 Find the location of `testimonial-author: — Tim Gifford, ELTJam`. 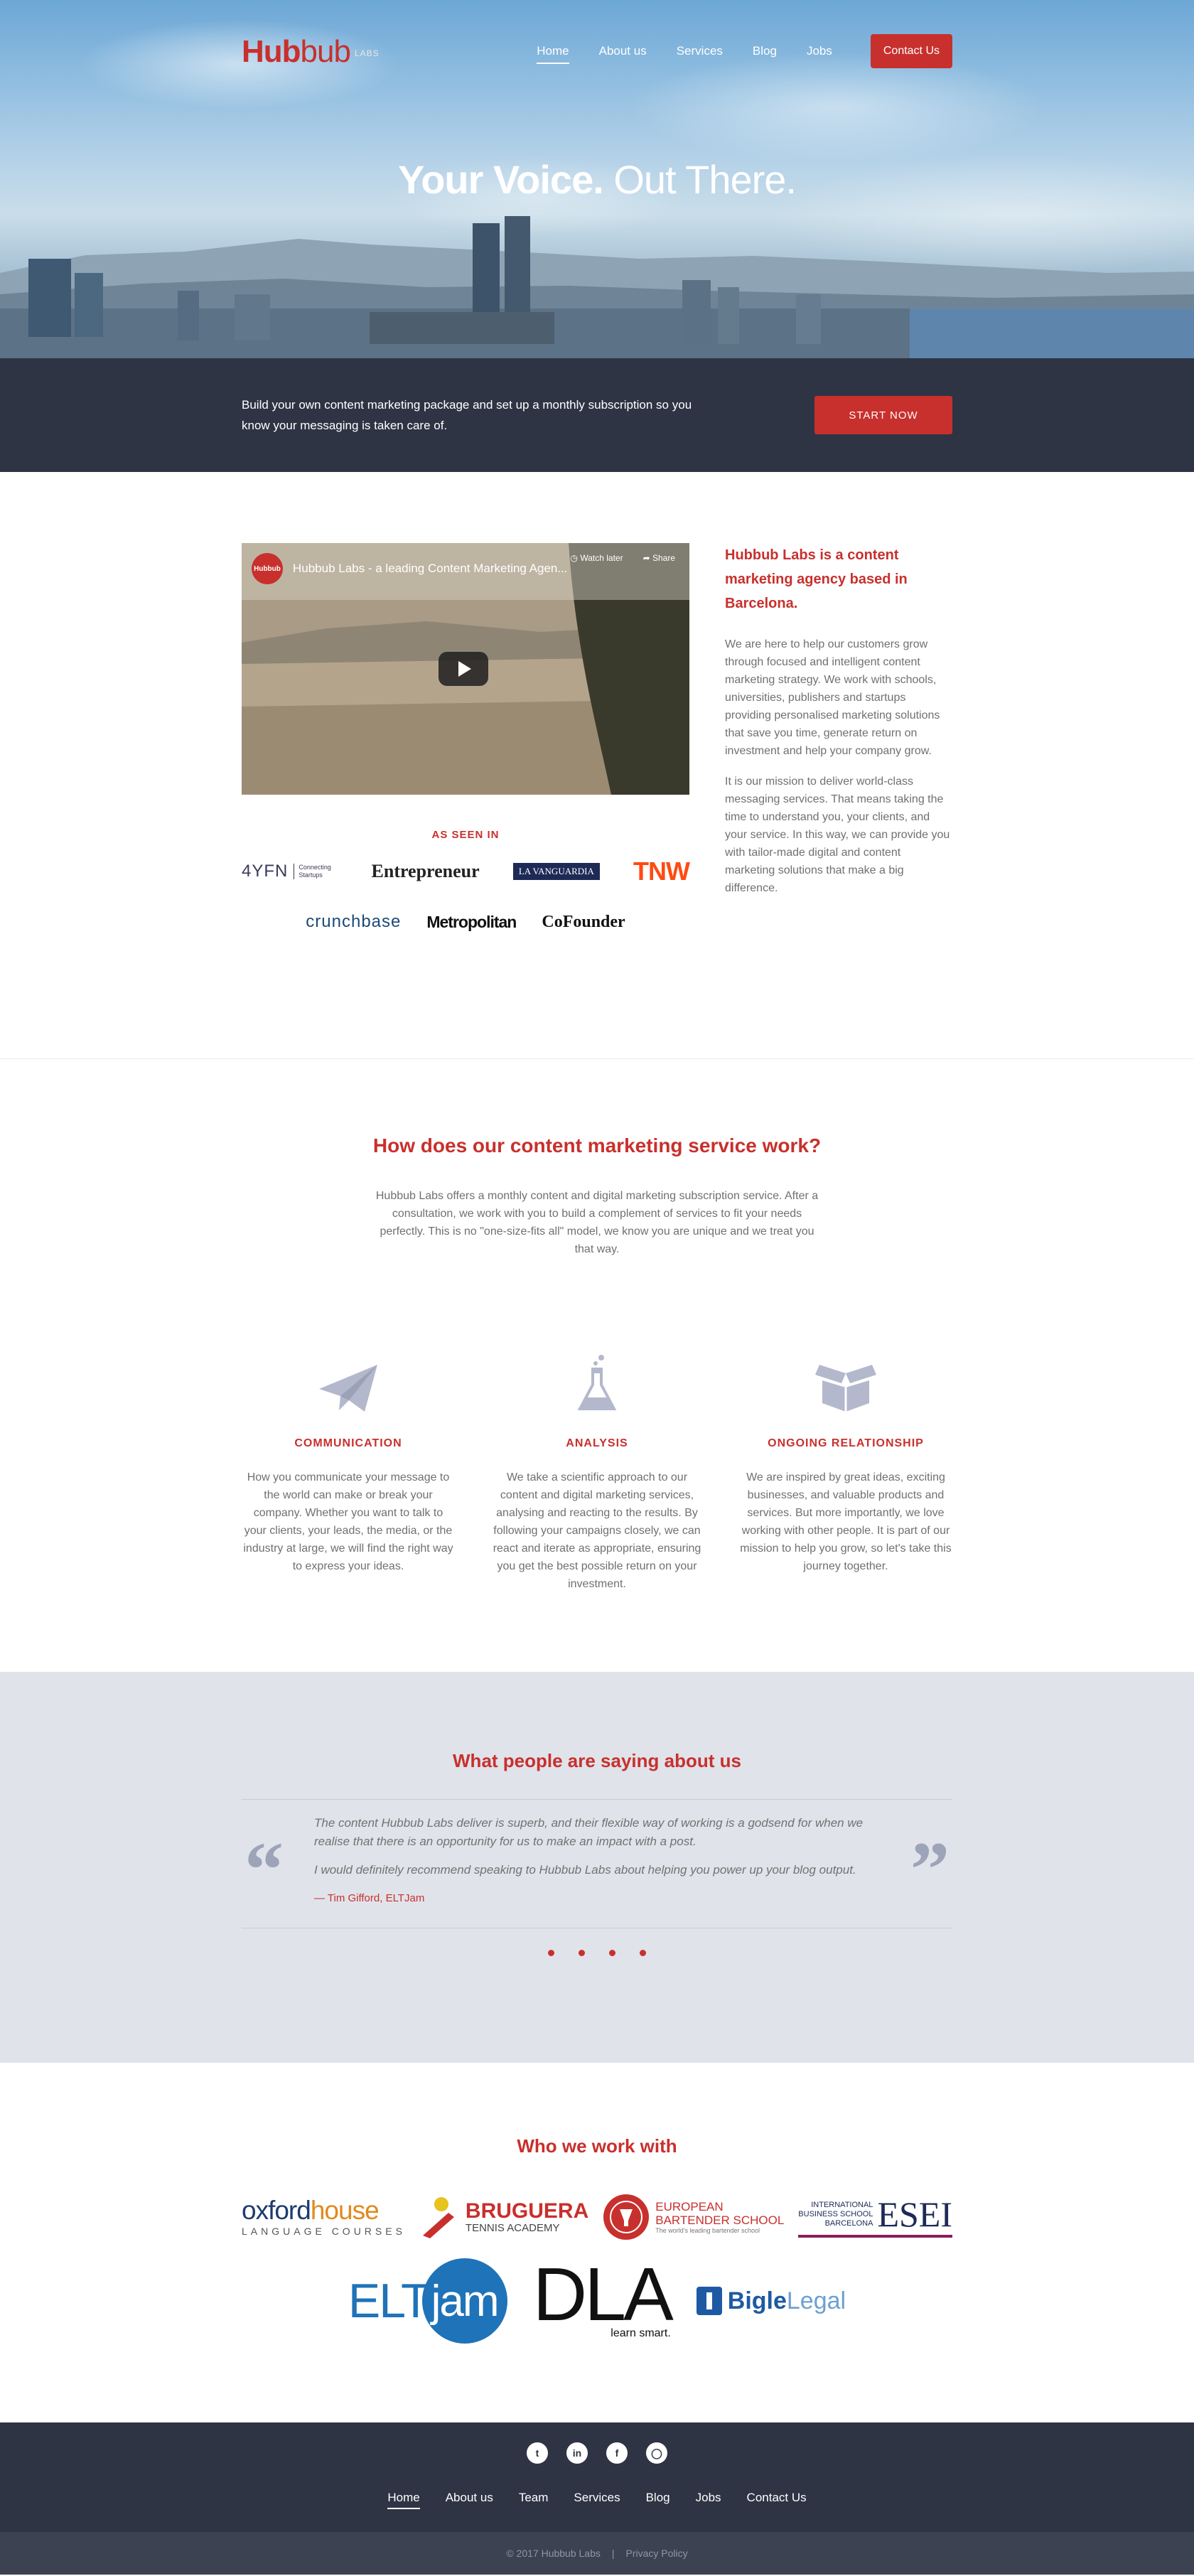

testimonial-author: — Tim Gifford, ELTJam is located at coordinates (597, 1898).